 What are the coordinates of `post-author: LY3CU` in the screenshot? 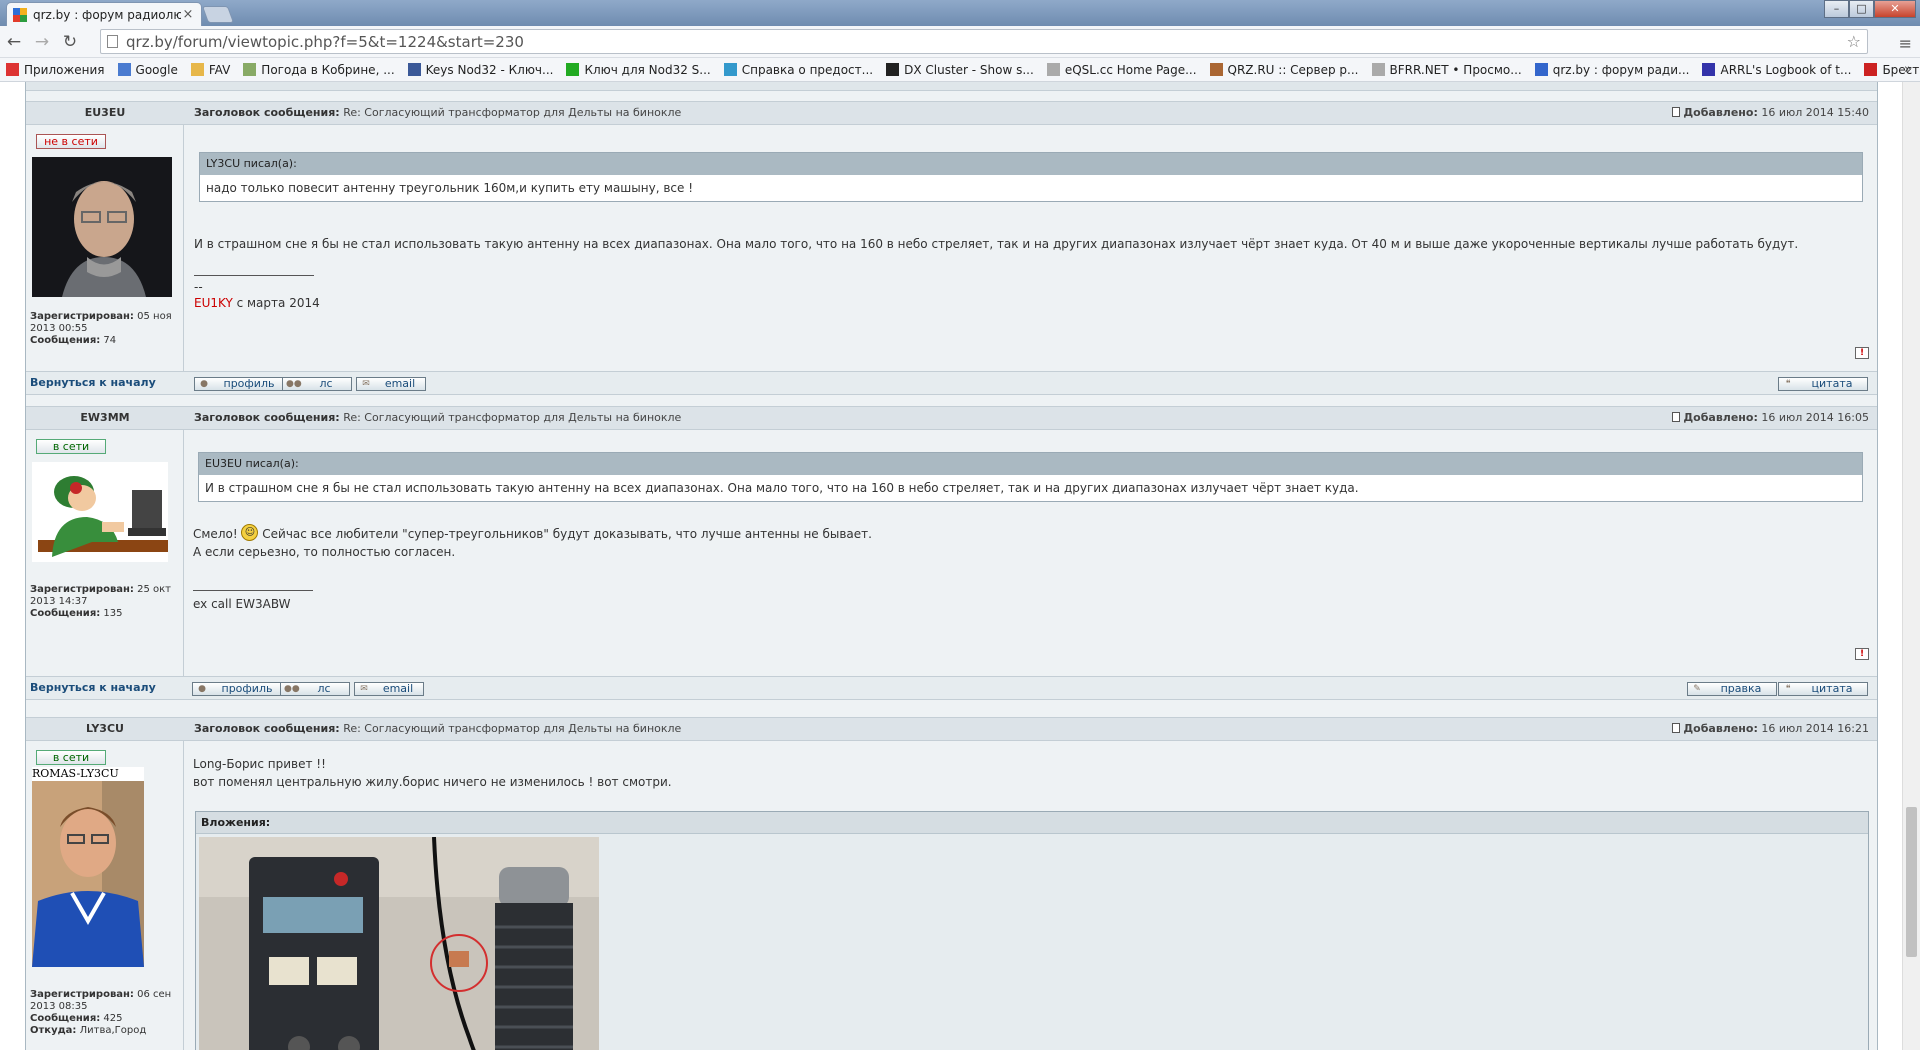 It's located at (105, 730).